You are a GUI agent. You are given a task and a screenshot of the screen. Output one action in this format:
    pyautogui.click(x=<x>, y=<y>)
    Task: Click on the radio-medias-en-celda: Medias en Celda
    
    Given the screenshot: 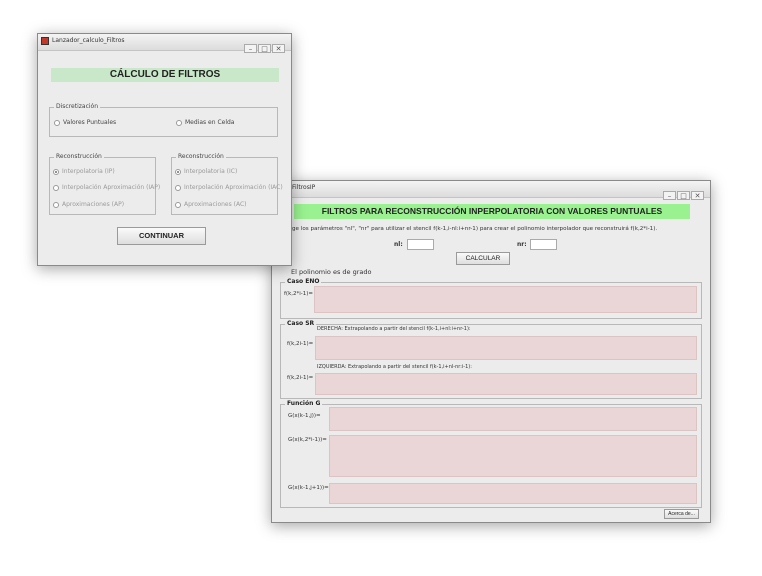 What is the action you would take?
    pyautogui.click(x=205, y=122)
    